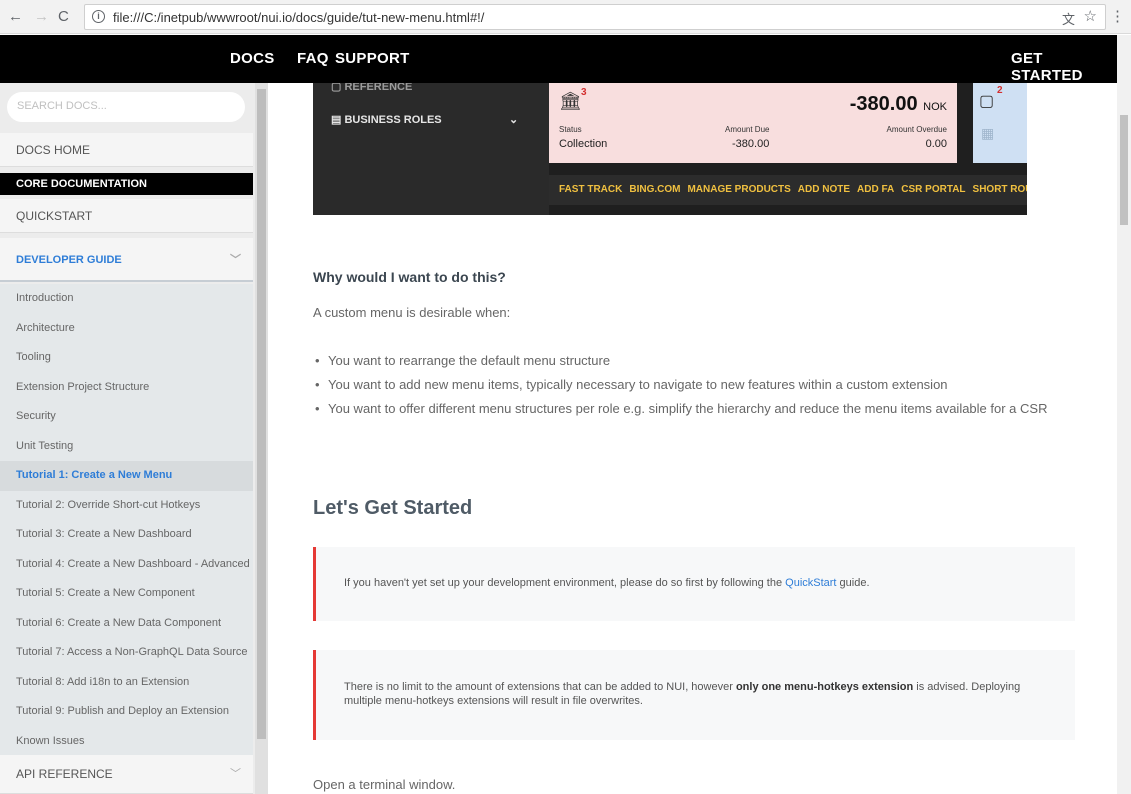 The height and width of the screenshot is (794, 1131). I want to click on page-scrollbar-thumb, so click(1124, 170).